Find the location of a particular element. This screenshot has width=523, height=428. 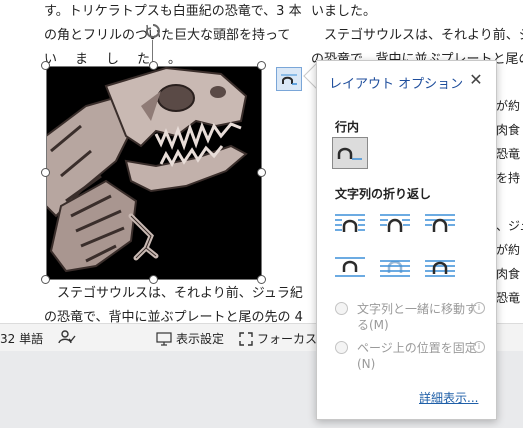

resize-handle-bottom-right is located at coordinates (261, 279).